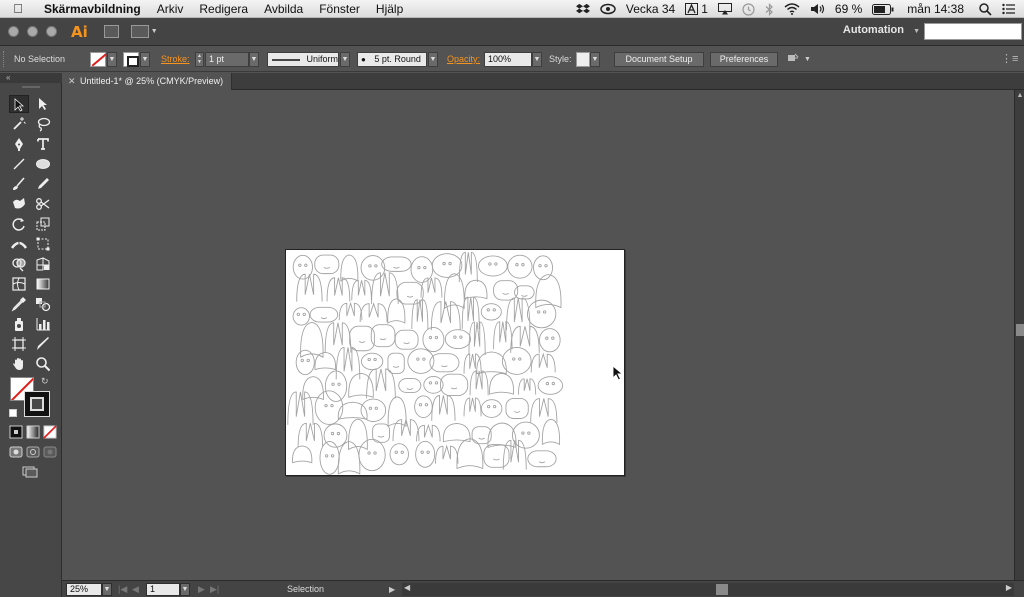  I want to click on tools-panel-header: «, so click(31, 78).